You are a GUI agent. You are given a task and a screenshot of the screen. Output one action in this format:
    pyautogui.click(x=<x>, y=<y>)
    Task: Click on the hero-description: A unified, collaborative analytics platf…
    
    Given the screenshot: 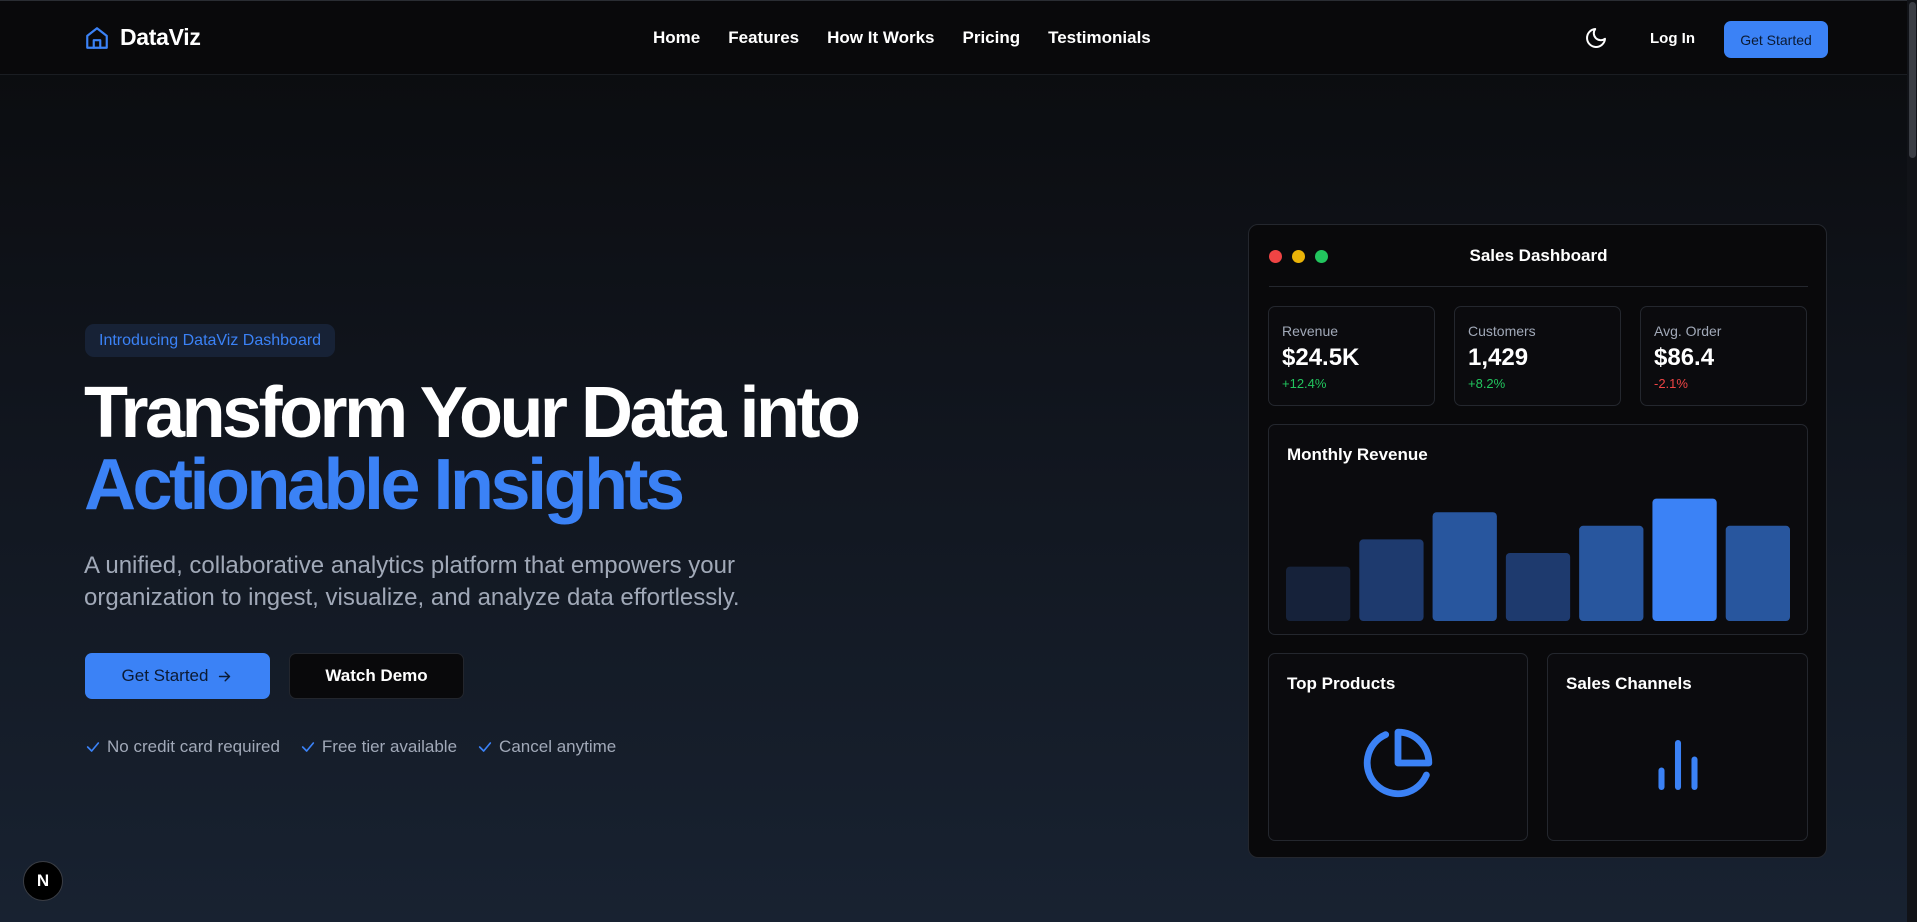 What is the action you would take?
    pyautogui.click(x=412, y=581)
    